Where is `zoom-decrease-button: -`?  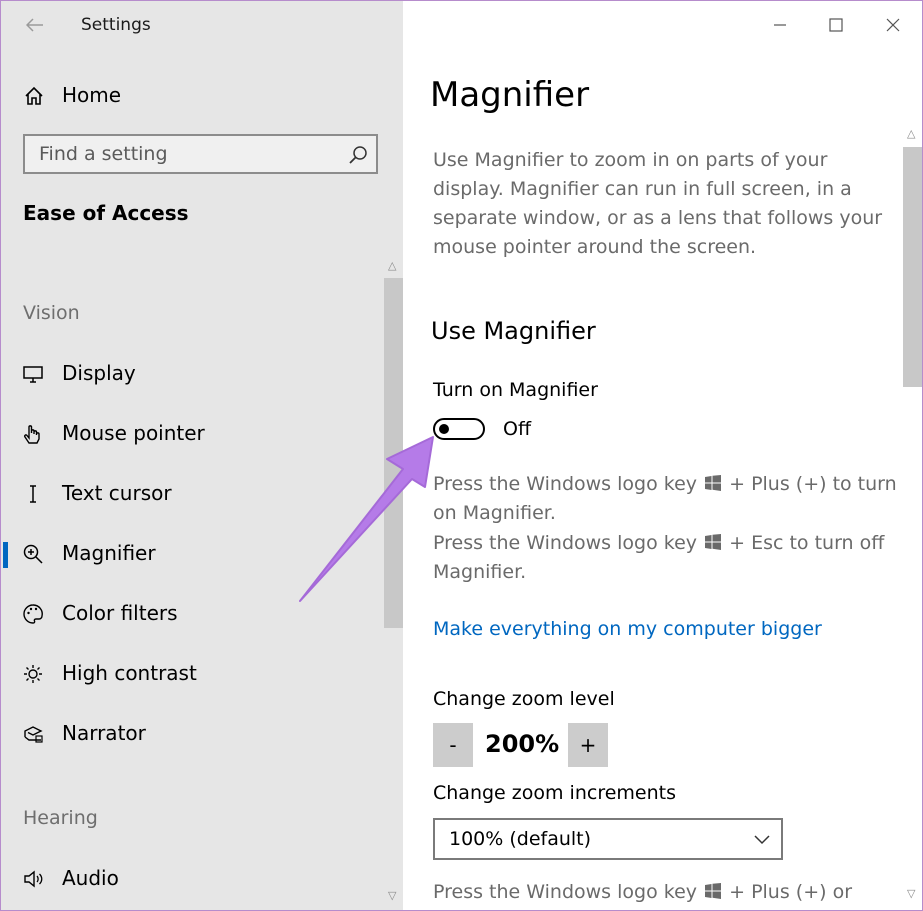 zoom-decrease-button: - is located at coordinates (453, 745).